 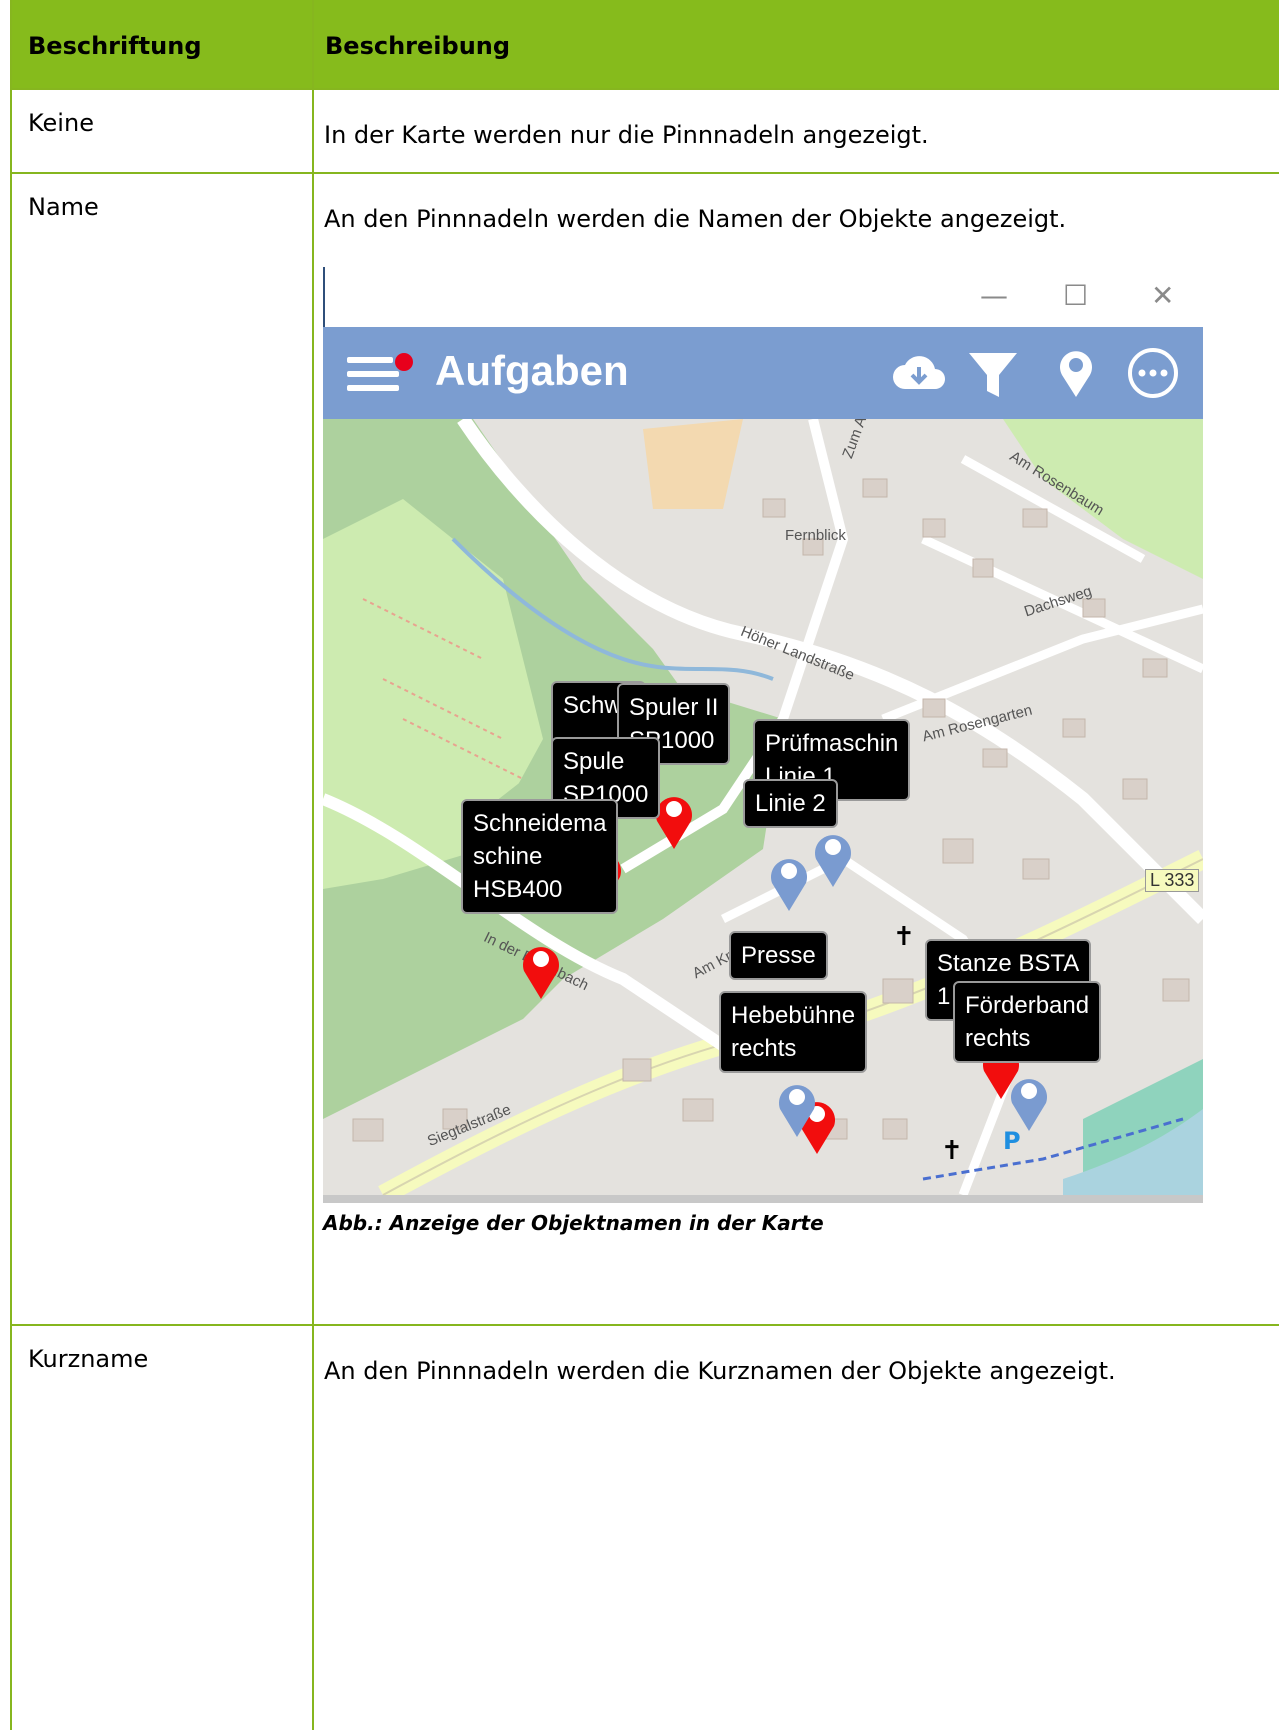 I want to click on marker-label: Hebebühne rechts, so click(x=793, y=1032).